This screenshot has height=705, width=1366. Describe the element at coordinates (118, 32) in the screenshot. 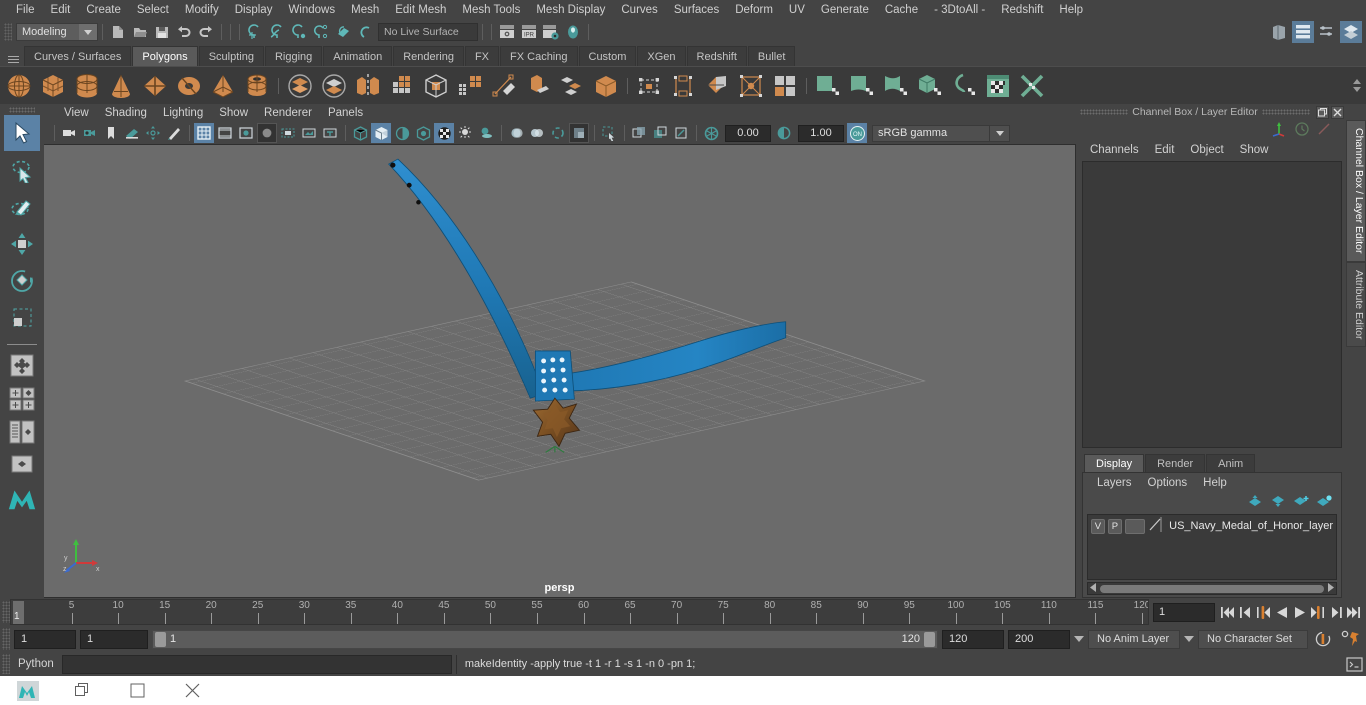

I see `new-scene-icon` at that location.